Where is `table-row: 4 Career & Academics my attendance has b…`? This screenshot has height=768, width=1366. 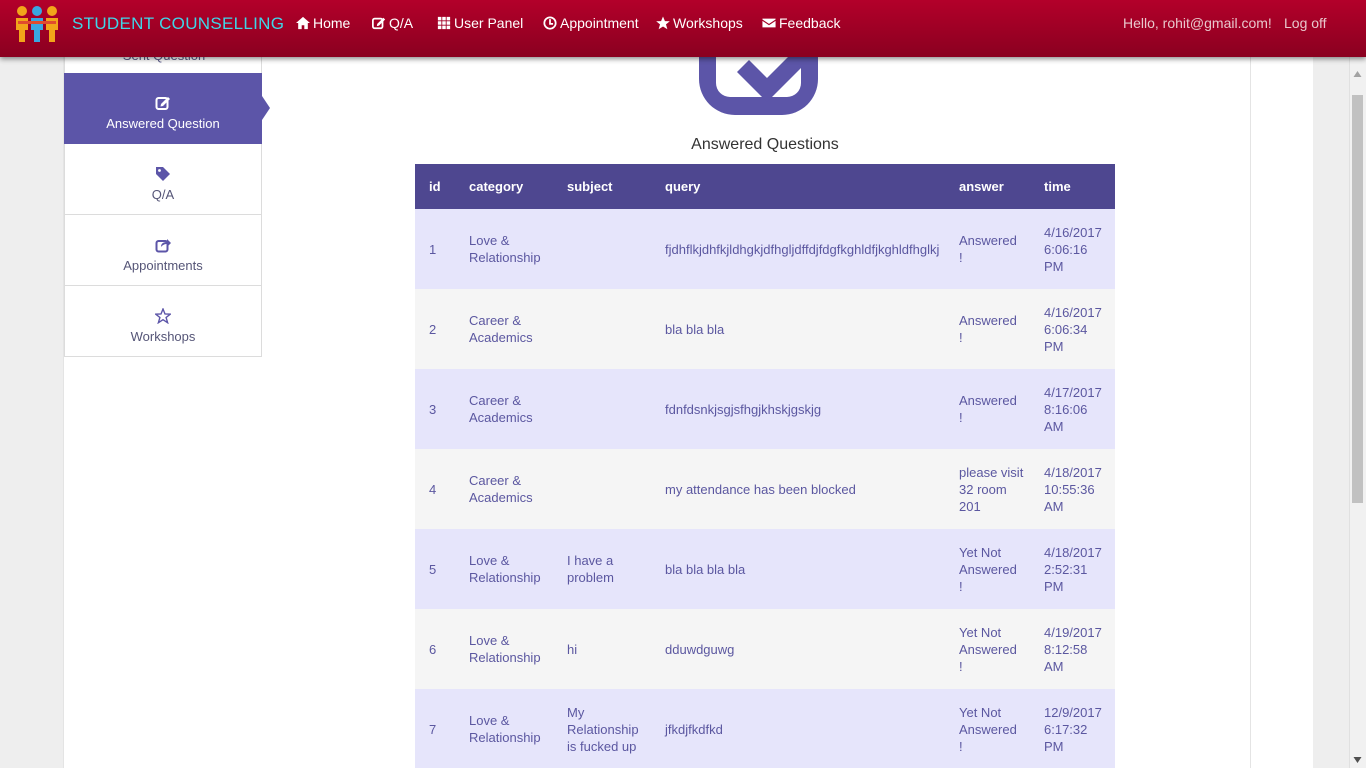
table-row: 4 Career & Academics my attendance has b… is located at coordinates (765, 489).